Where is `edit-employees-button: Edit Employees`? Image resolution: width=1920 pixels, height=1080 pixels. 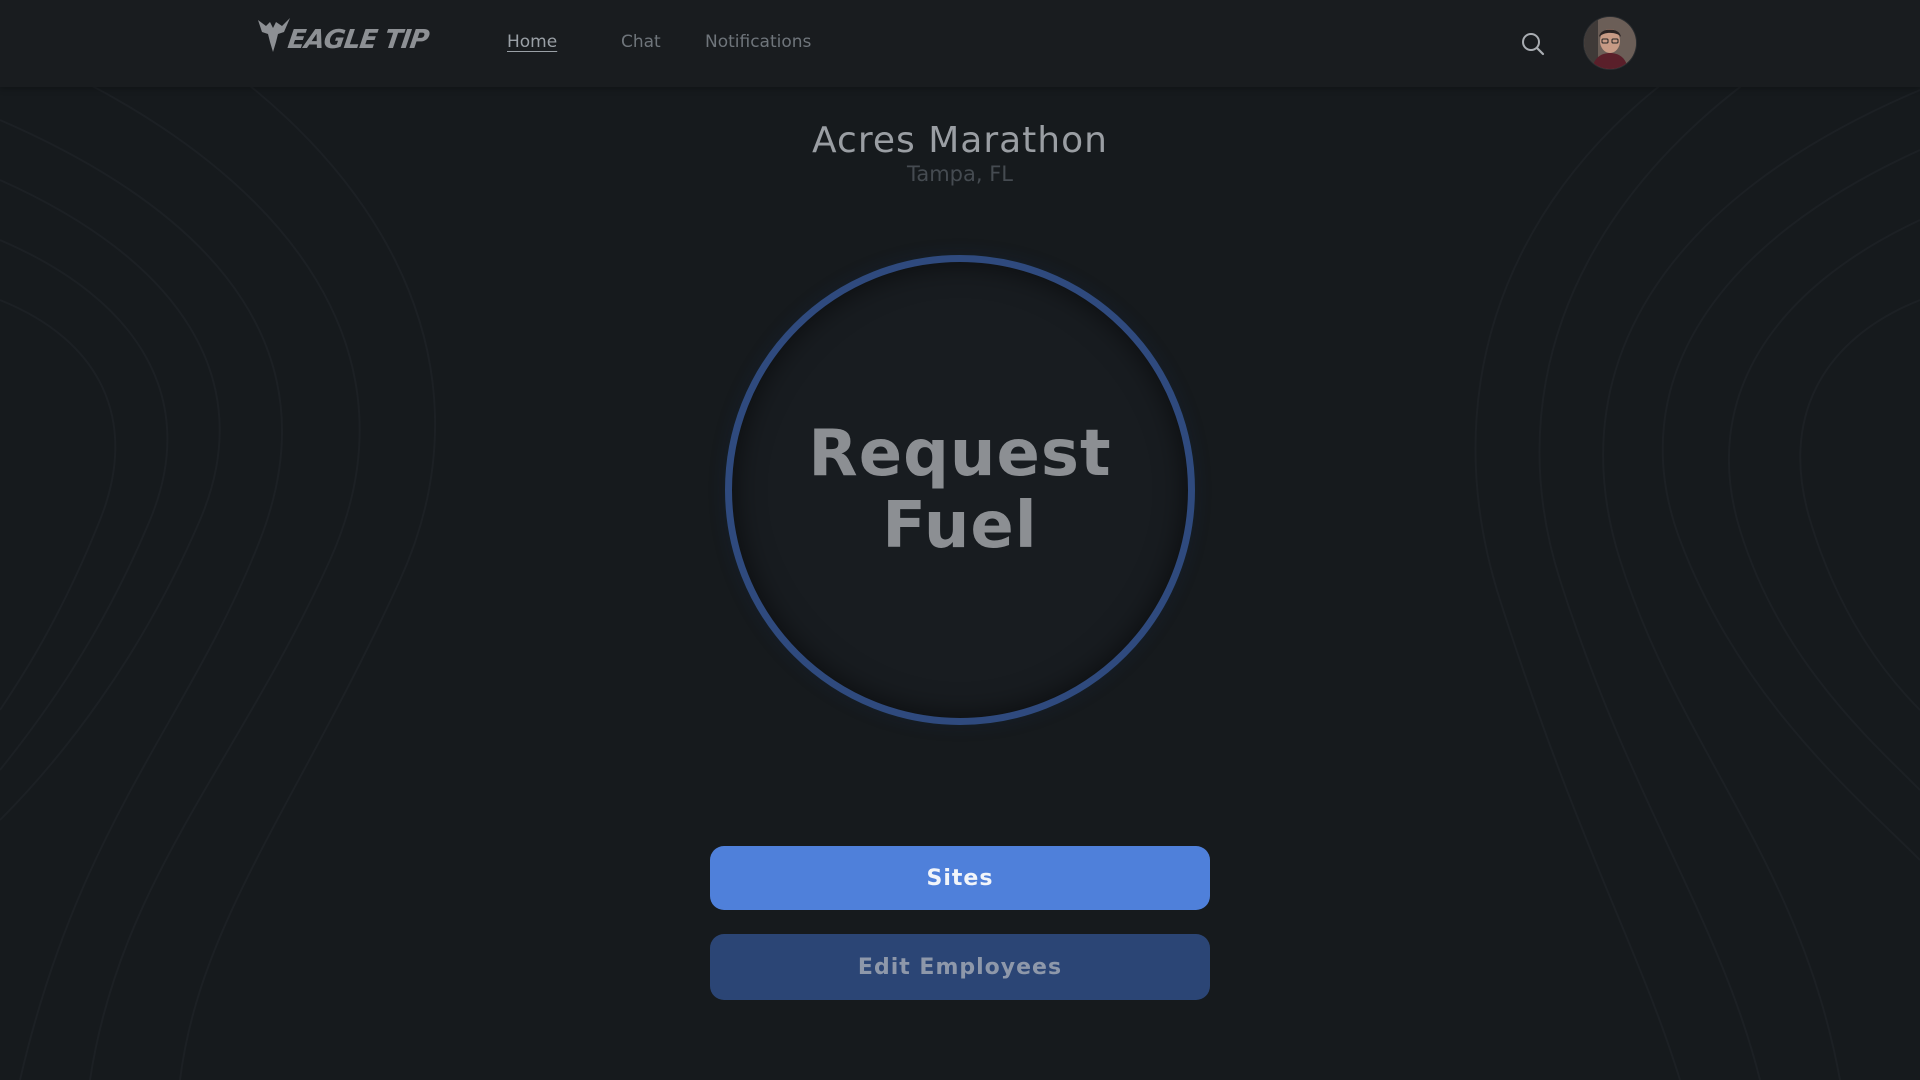
edit-employees-button: Edit Employees is located at coordinates (960, 967).